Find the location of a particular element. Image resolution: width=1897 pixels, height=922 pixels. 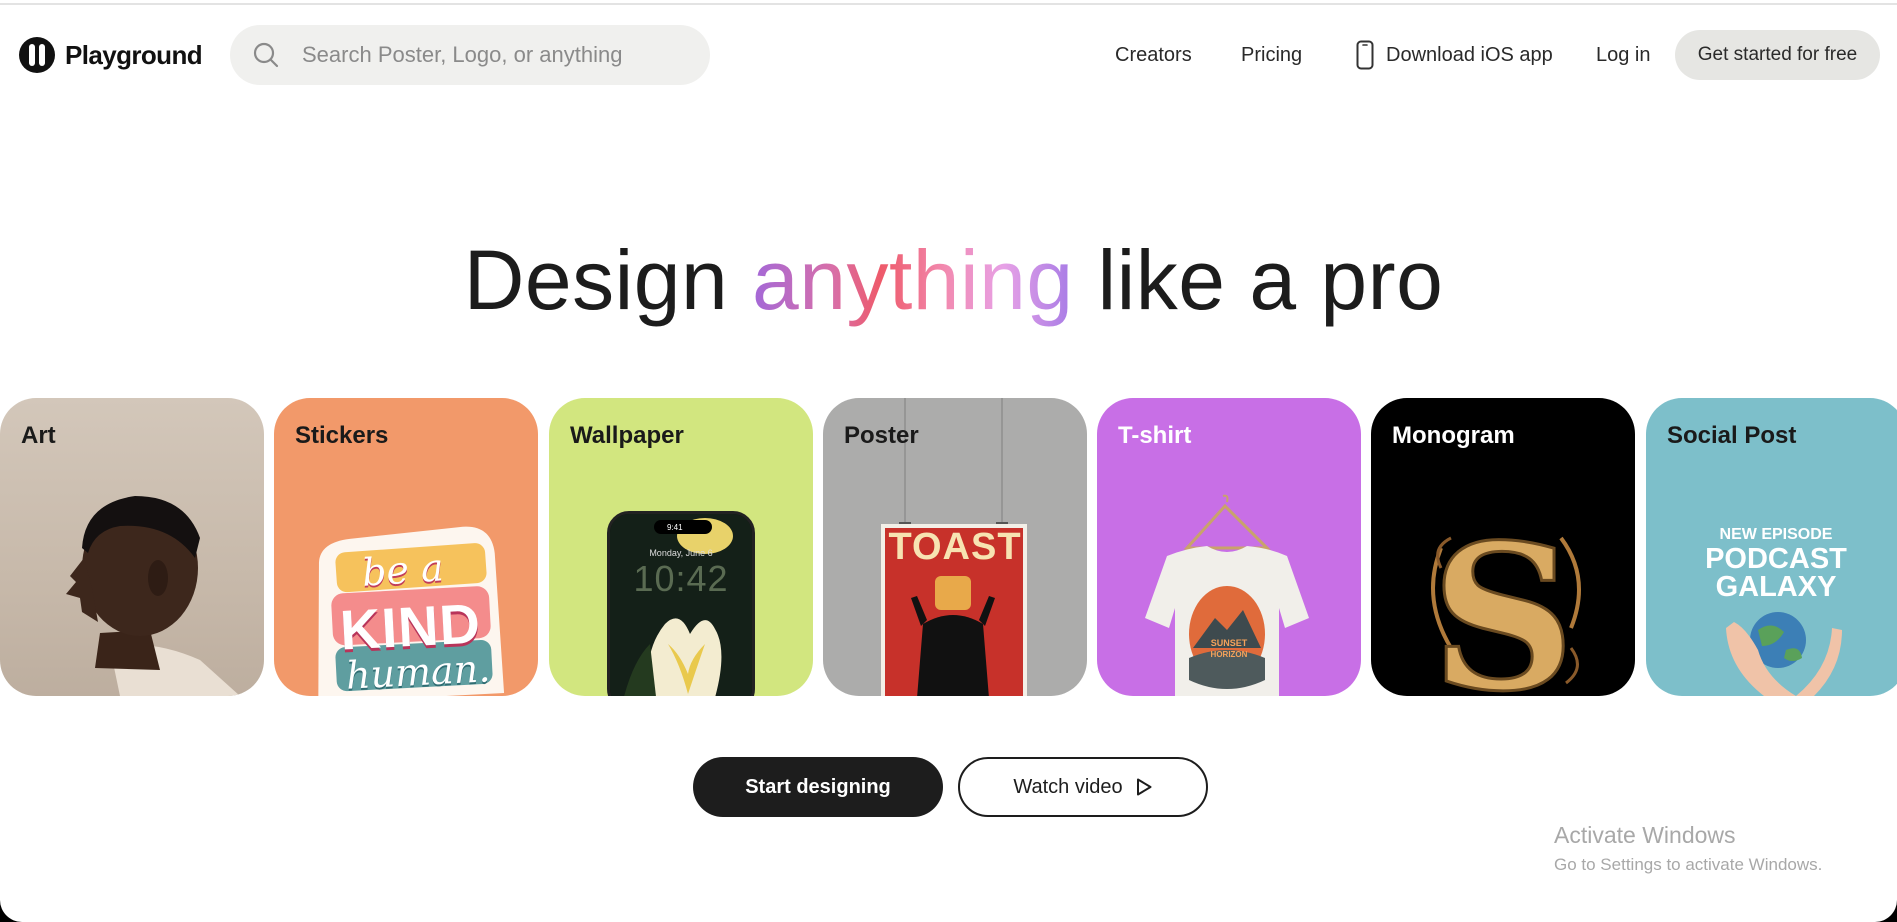

play-icon is located at coordinates (1144, 787).